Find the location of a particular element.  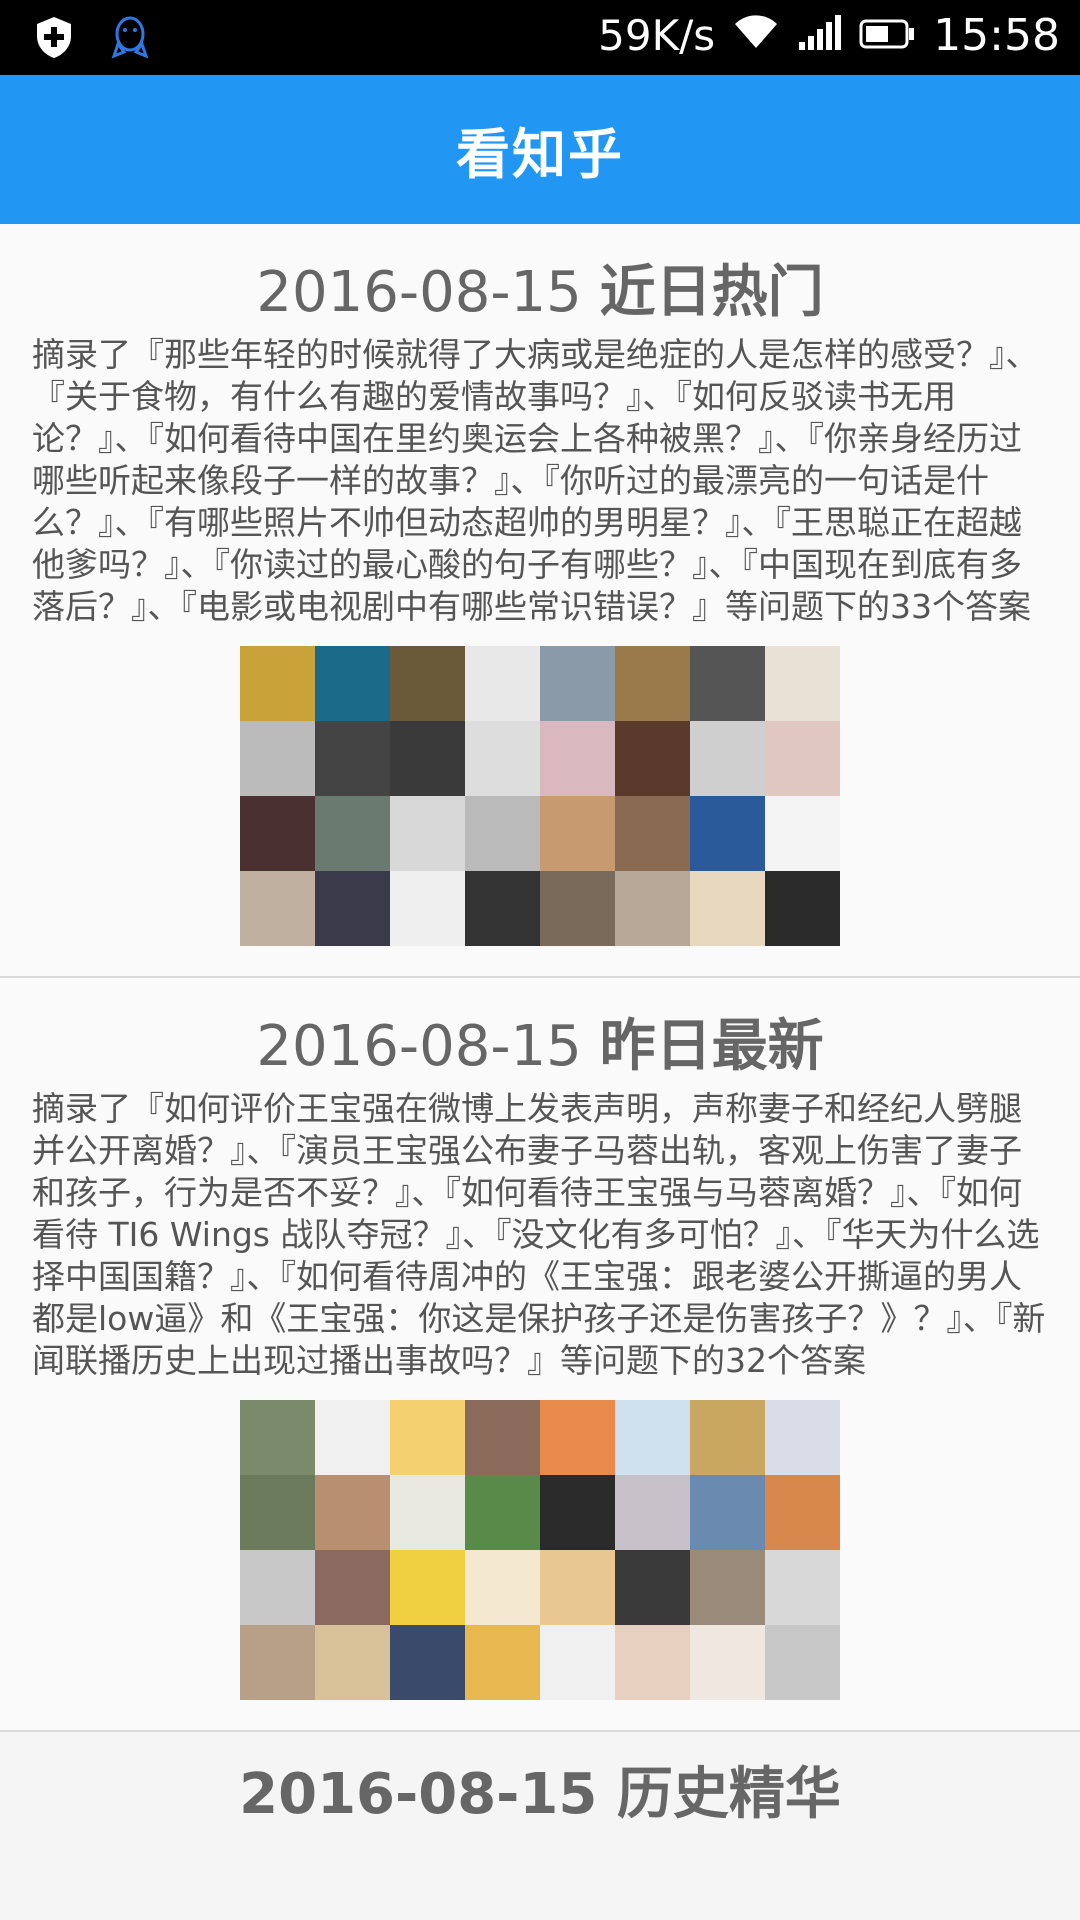

card-category: 昨日最新 is located at coordinates (711, 1046).